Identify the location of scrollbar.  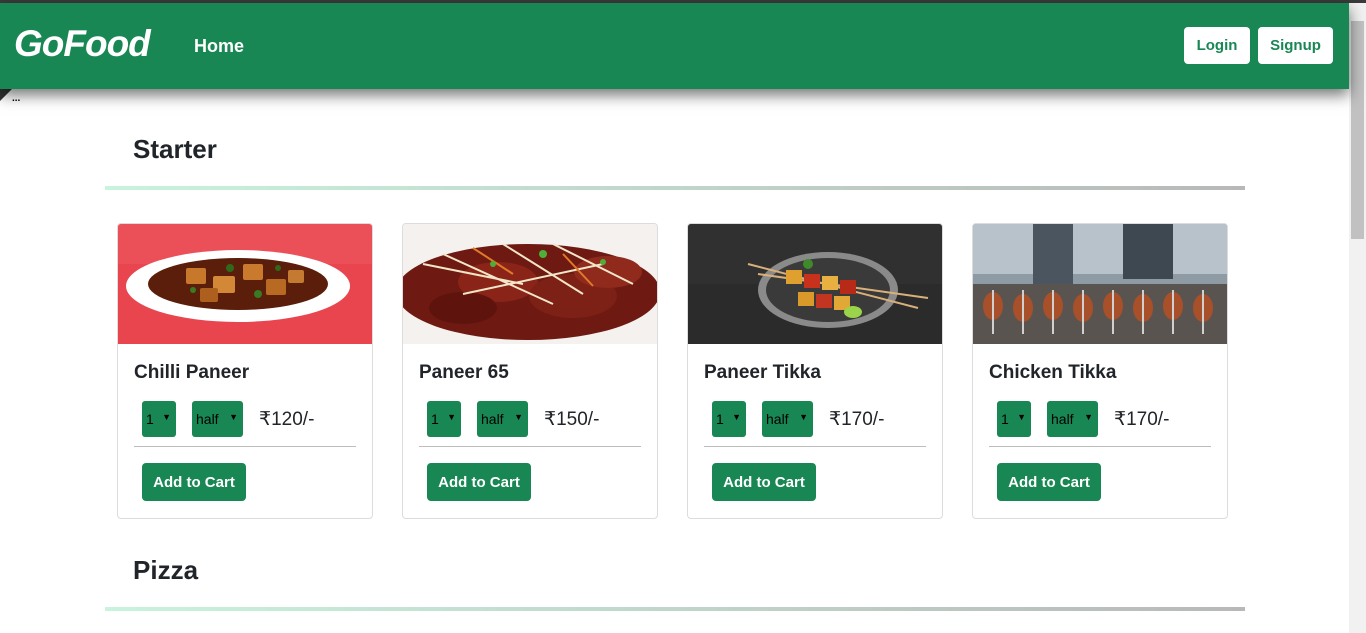
(1357, 318).